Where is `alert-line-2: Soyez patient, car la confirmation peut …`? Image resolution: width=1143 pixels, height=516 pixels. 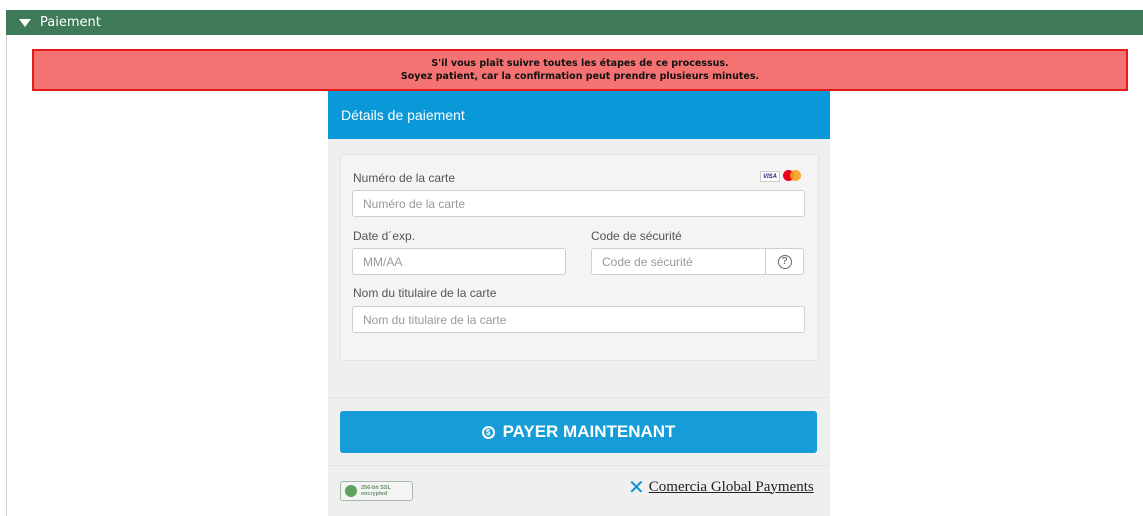
alert-line-2: Soyez patient, car la confirmation peut … is located at coordinates (580, 76).